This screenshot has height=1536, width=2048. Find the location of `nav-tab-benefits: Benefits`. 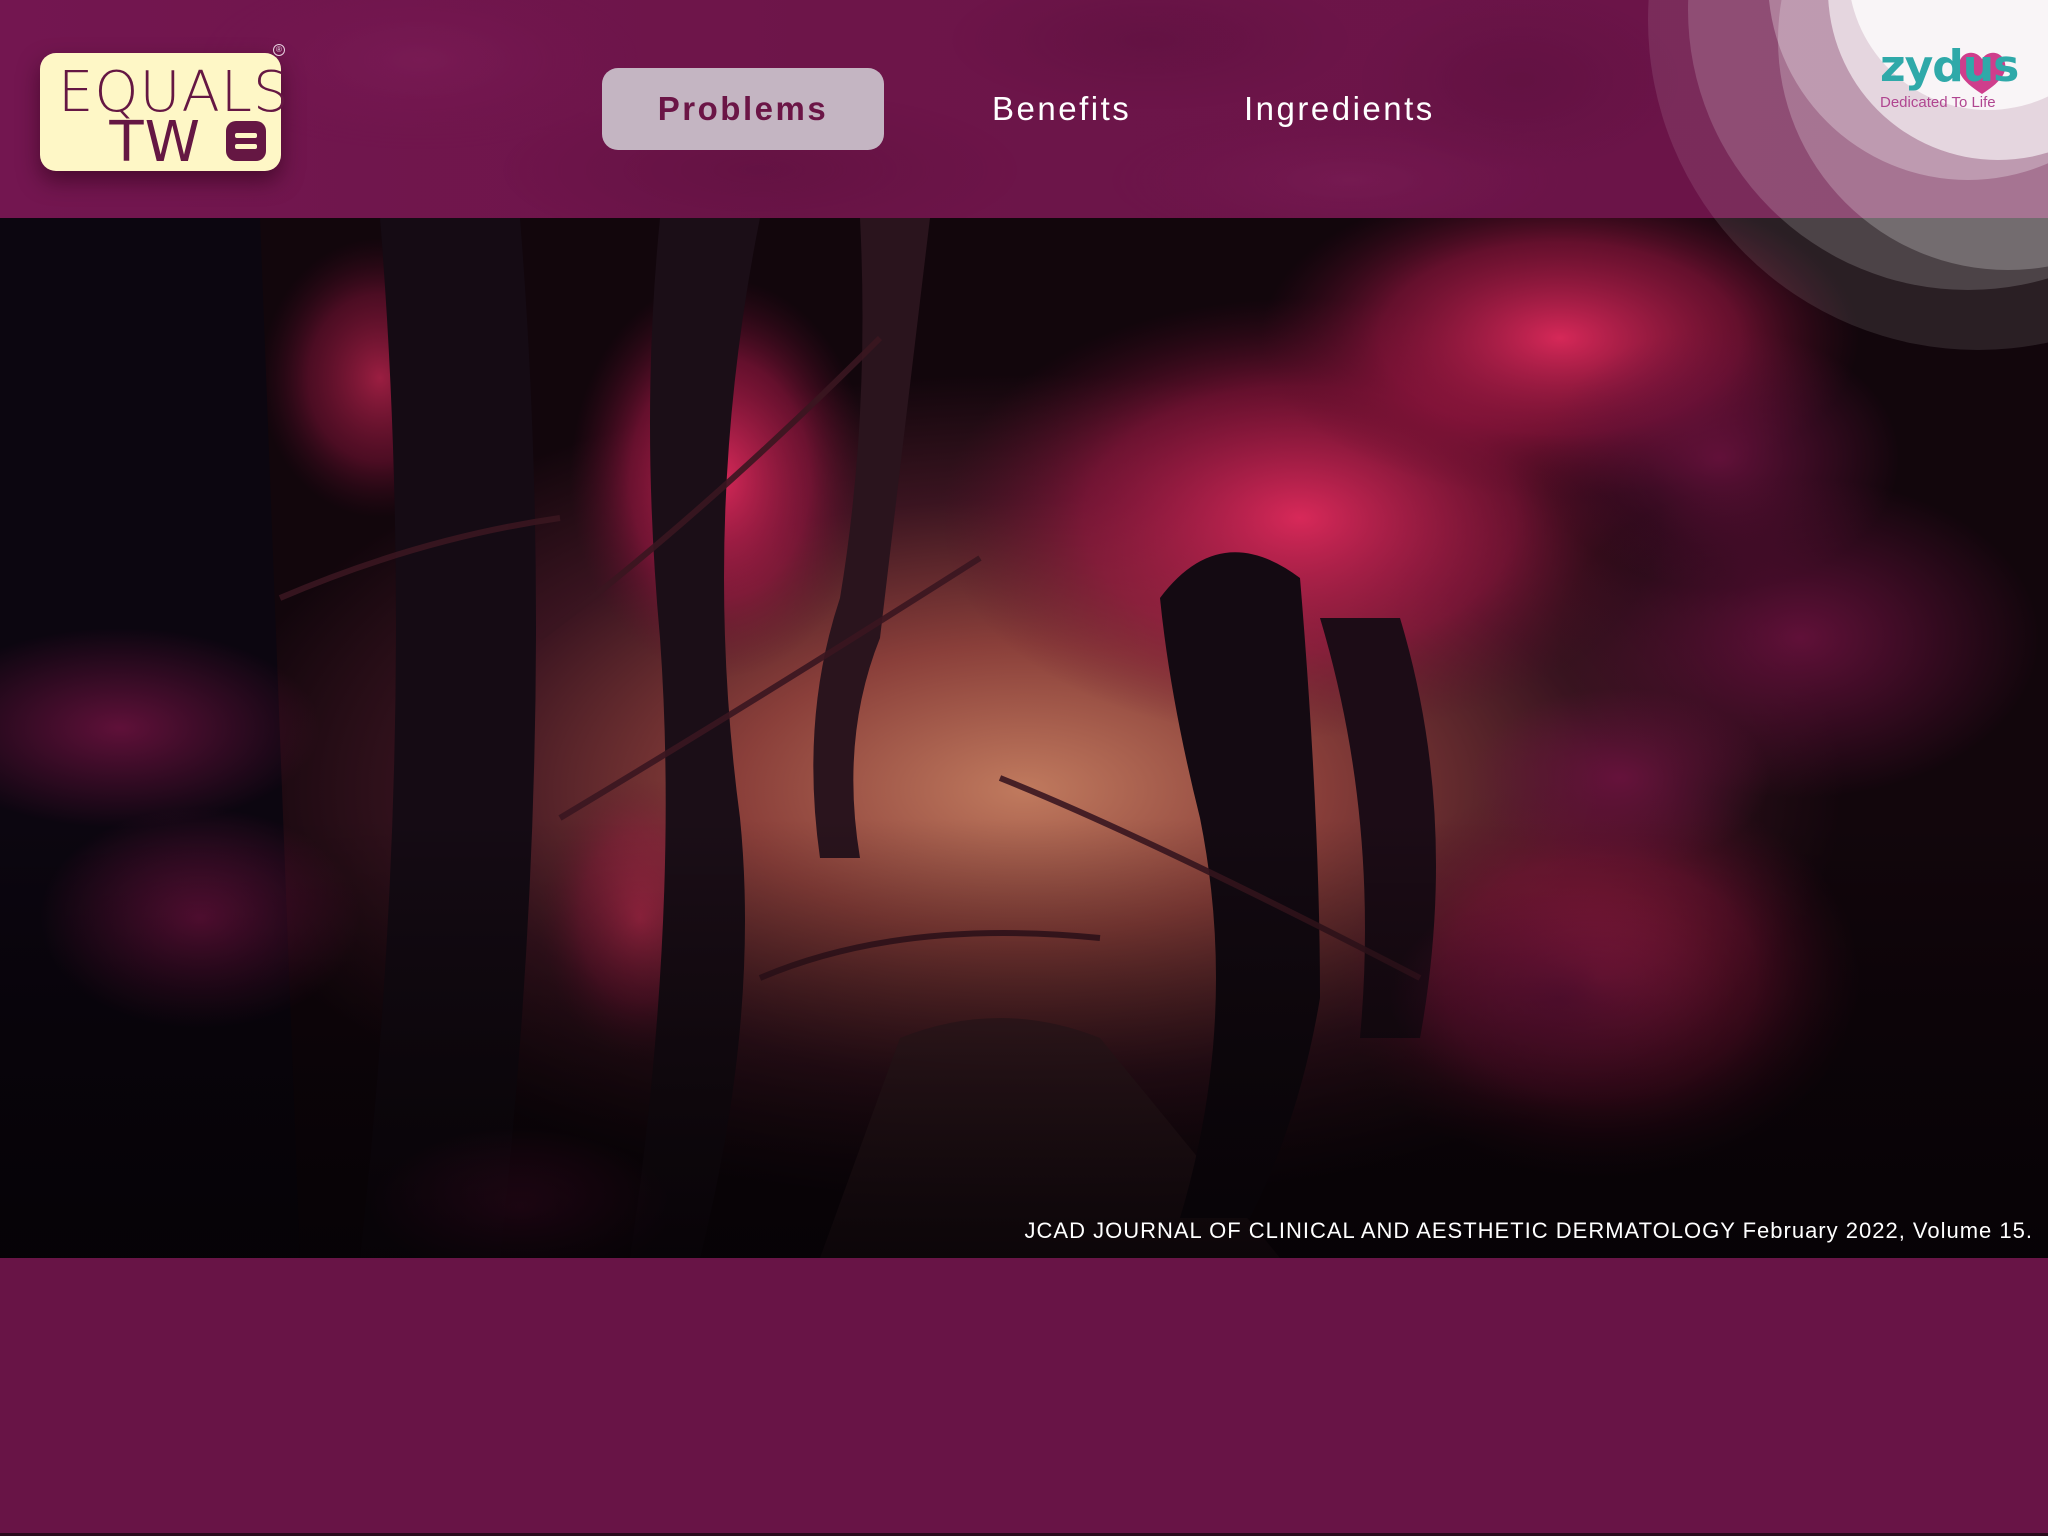

nav-tab-benefits: Benefits is located at coordinates (1061, 109).